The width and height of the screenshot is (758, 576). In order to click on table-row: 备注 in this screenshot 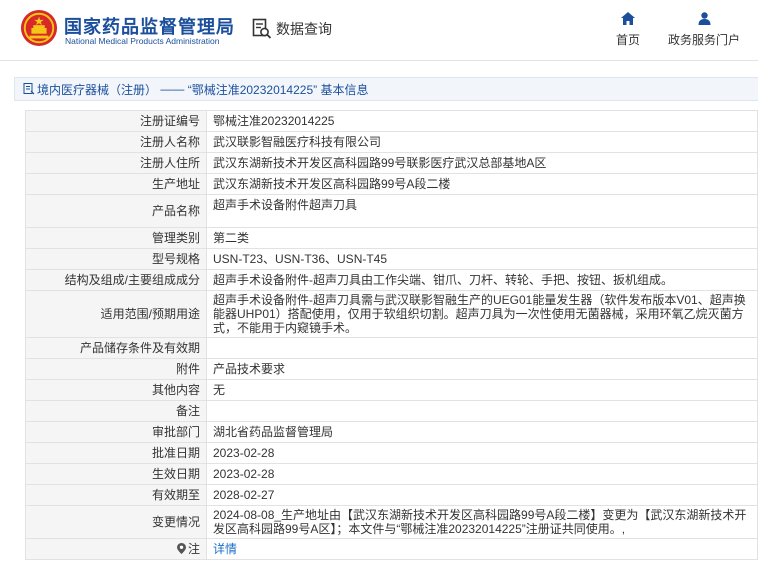, I will do `click(391, 411)`.